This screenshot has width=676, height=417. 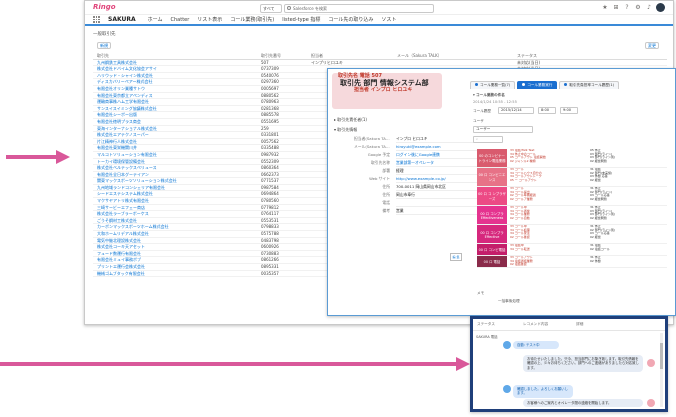 What do you see at coordinates (638, 8) in the screenshot?
I see `settings-icon: ⚙` at bounding box center [638, 8].